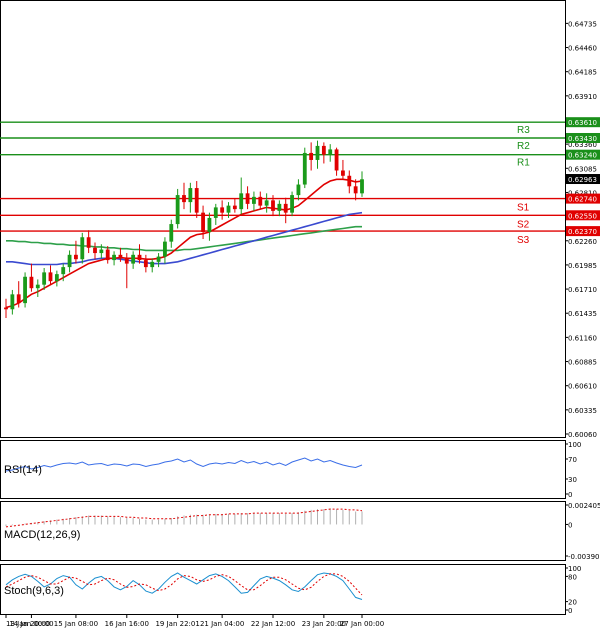 The width and height of the screenshot is (600, 632). I want to click on level-price-s3: 0.62370, so click(582, 232).